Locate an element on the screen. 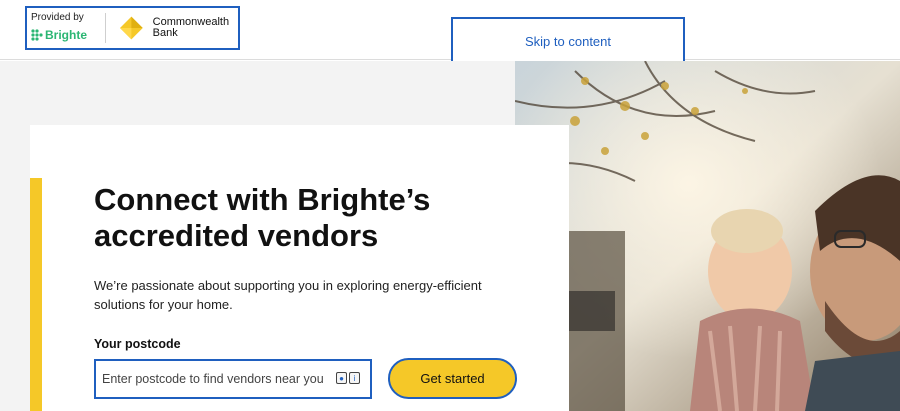 The image size is (900, 411). brighte-wordmark: Brighte is located at coordinates (66, 35).